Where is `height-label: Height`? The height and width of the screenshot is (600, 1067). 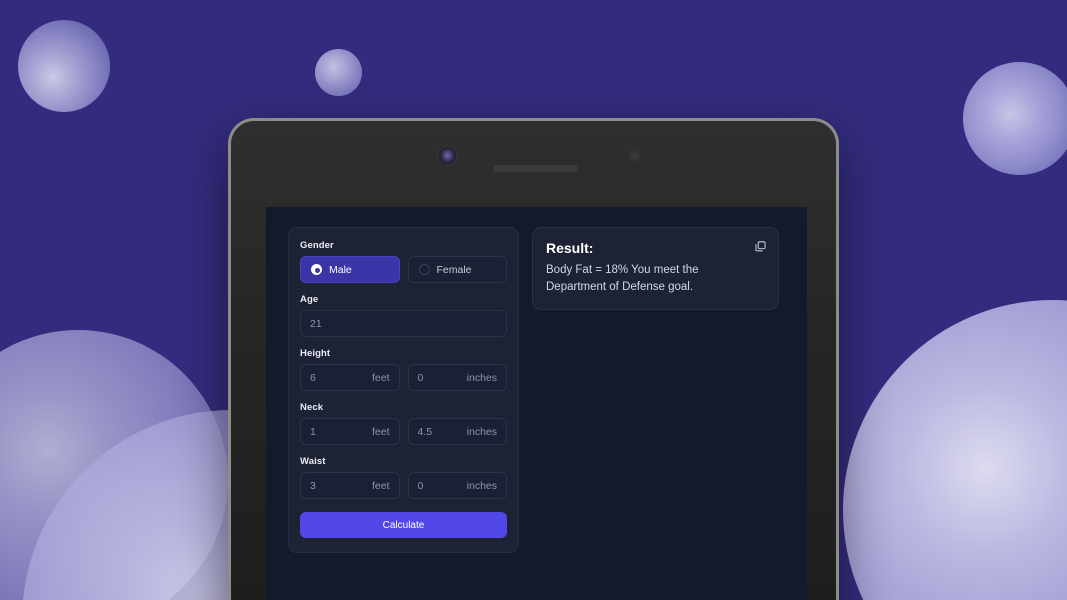 height-label: Height is located at coordinates (315, 353).